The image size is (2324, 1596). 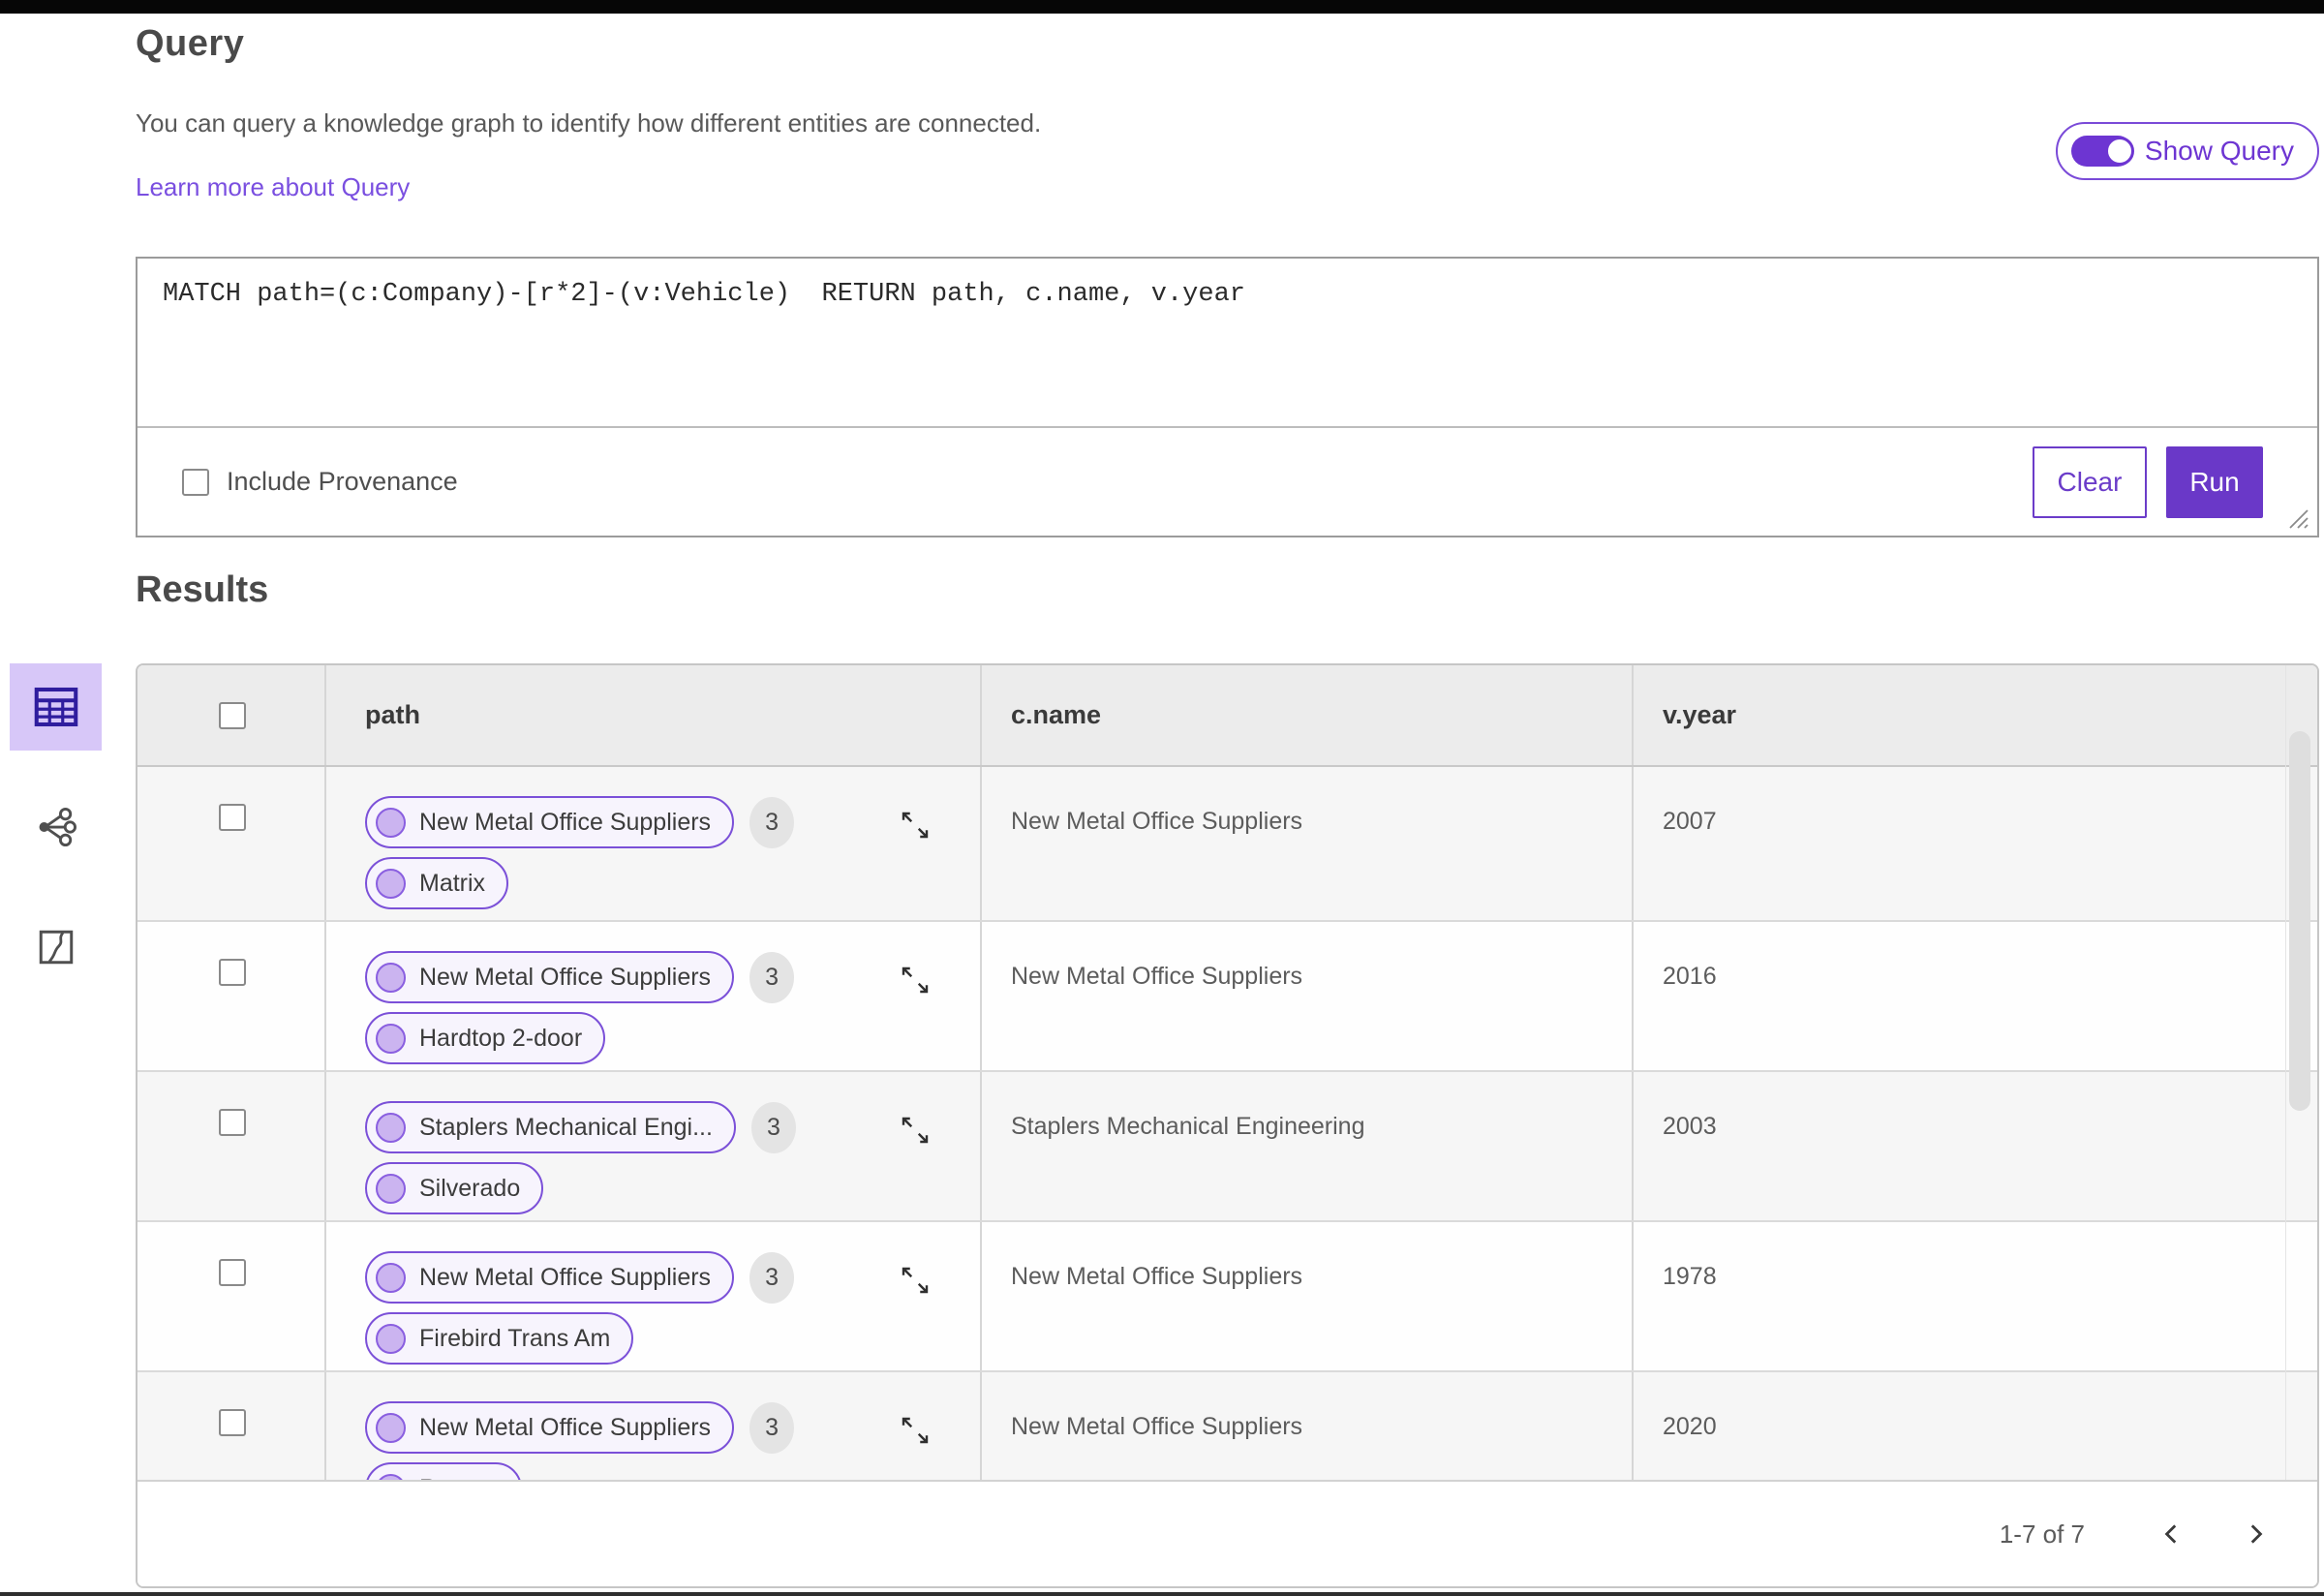 I want to click on vyear-cell: 1978, so click(x=1690, y=1276).